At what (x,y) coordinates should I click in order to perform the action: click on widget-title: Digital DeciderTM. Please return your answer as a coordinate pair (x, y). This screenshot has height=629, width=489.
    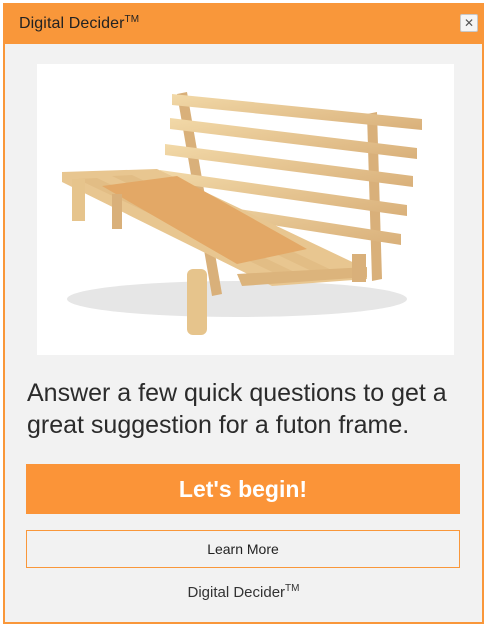
    Looking at the image, I should click on (79, 23).